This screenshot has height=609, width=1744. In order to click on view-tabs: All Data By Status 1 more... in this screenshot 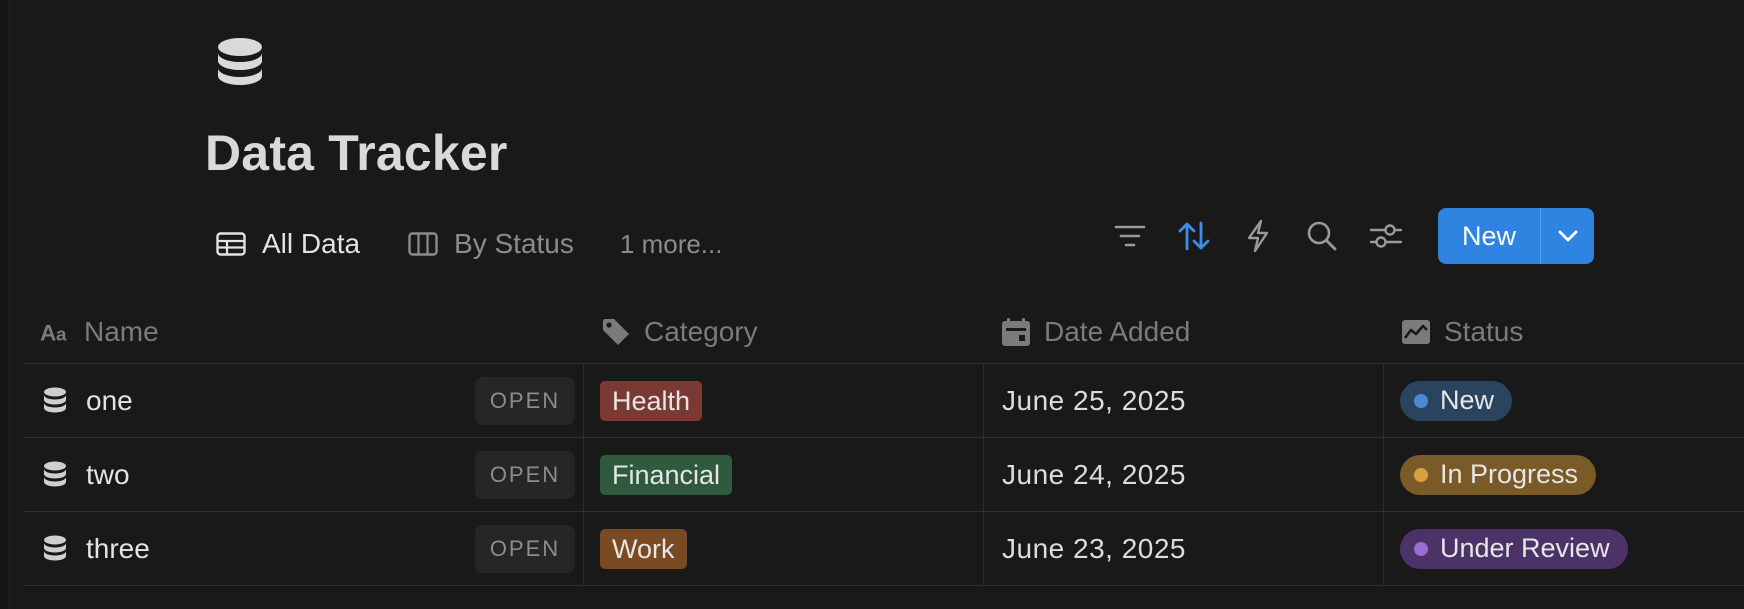, I will do `click(468, 244)`.